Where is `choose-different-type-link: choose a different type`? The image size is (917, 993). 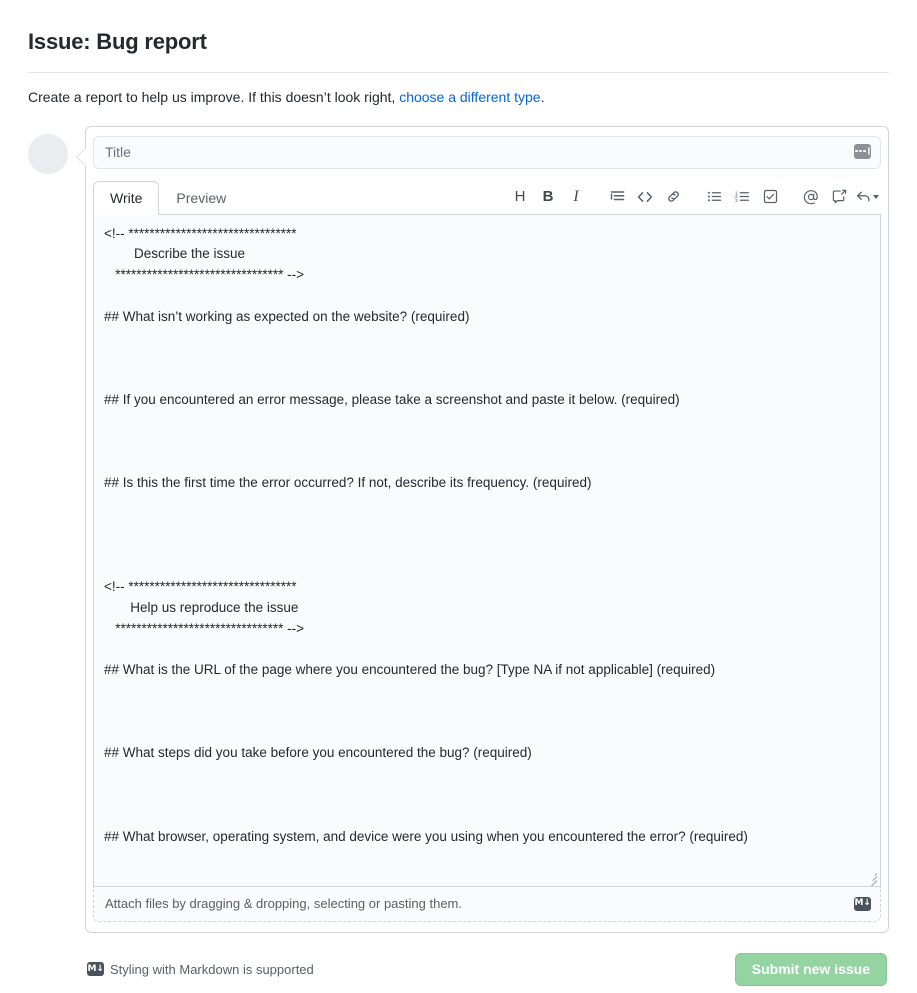
choose-different-type-link: choose a different type is located at coordinates (469, 97).